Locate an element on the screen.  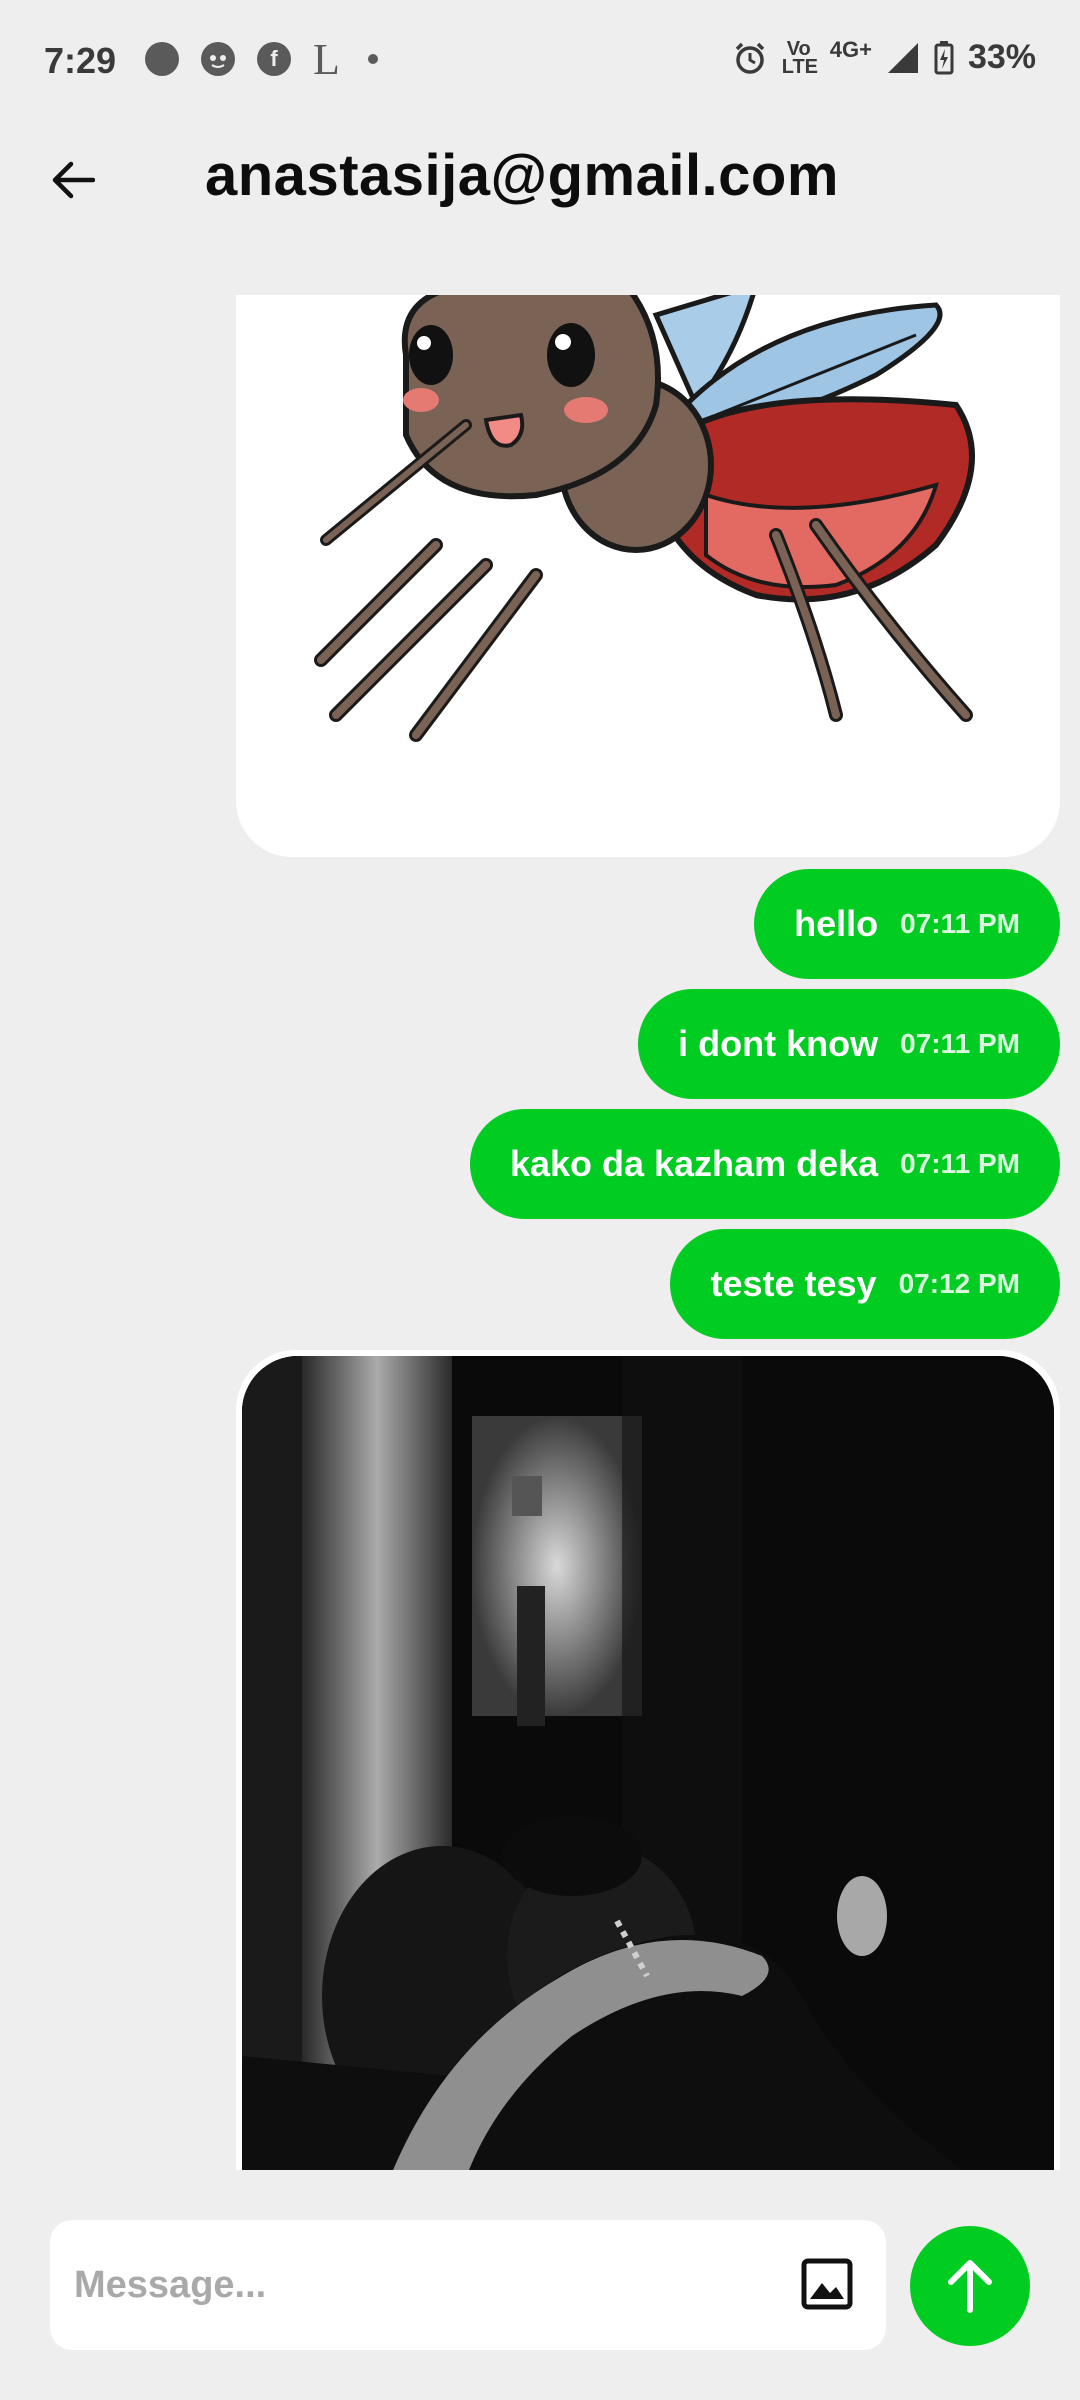
message-text: i dont know is located at coordinates (778, 1043).